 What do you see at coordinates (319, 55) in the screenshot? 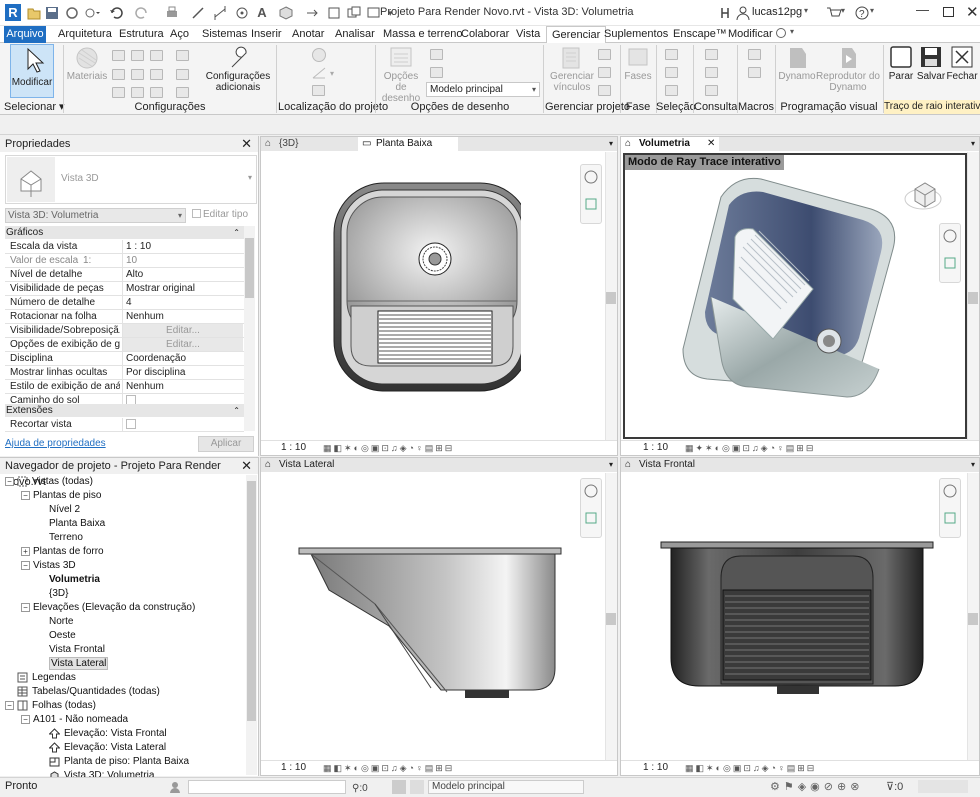
I see `location-globe-icon` at bounding box center [319, 55].